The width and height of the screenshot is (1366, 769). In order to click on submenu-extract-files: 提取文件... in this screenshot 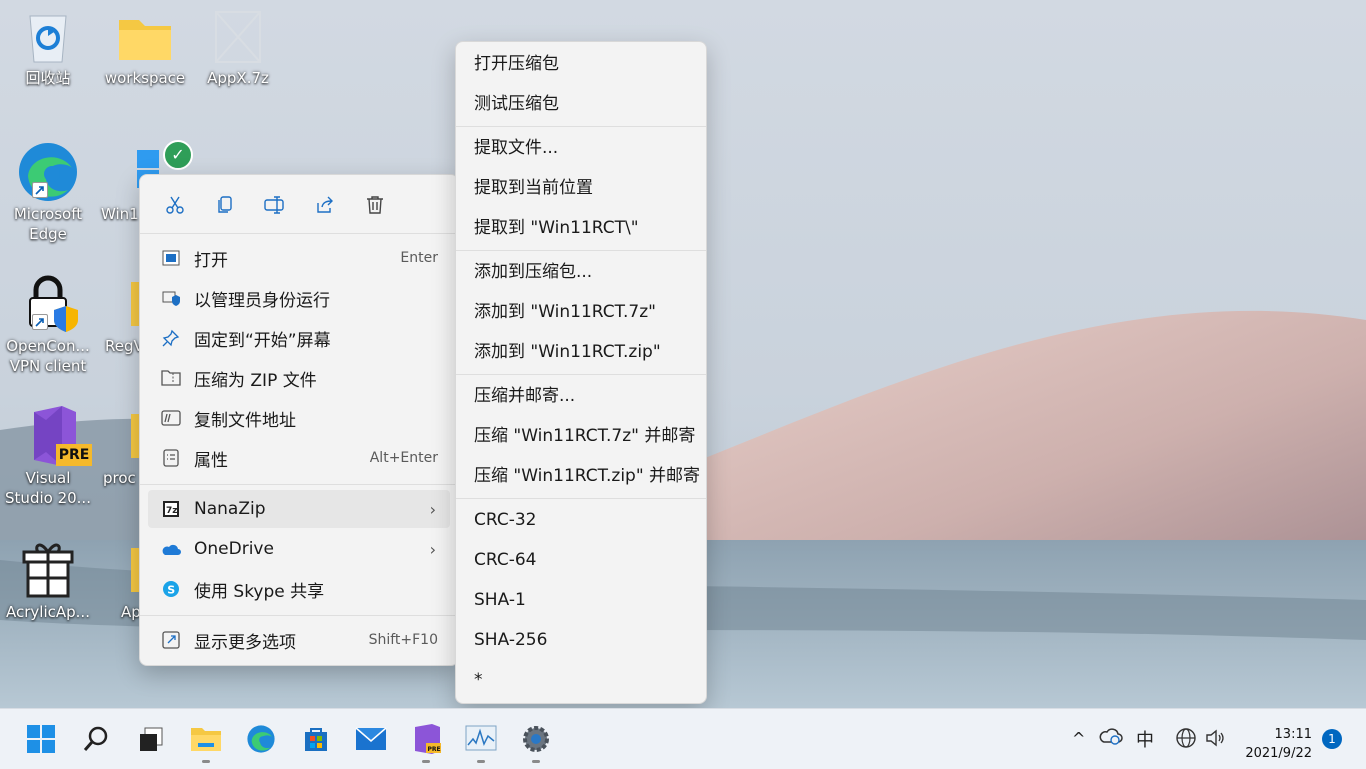, I will do `click(516, 148)`.